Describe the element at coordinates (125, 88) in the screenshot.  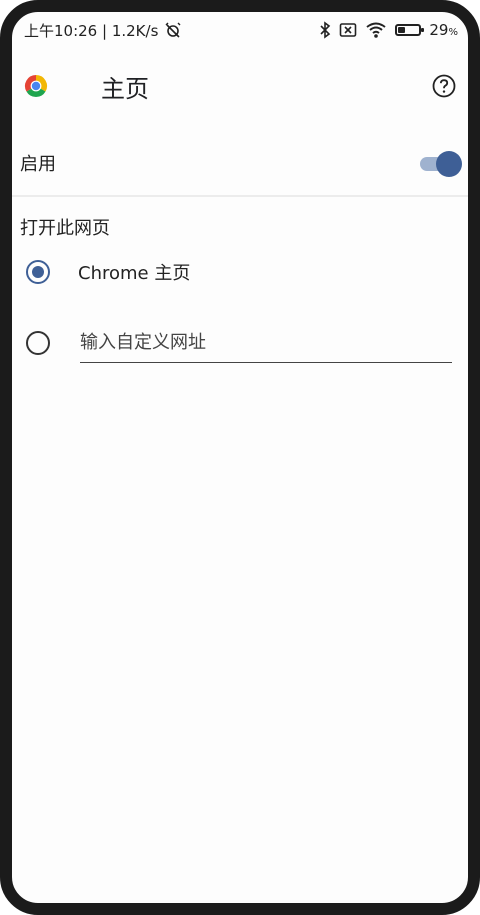
I see `page-title: 主页` at that location.